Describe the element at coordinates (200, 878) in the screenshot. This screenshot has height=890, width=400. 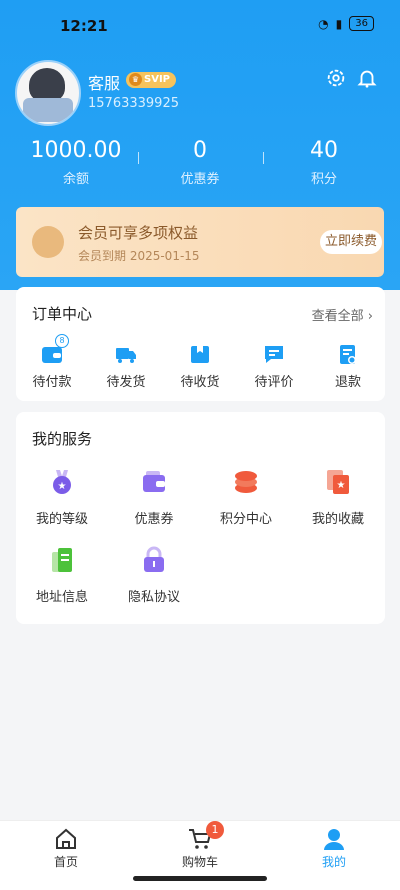
I see `home-indicator` at that location.